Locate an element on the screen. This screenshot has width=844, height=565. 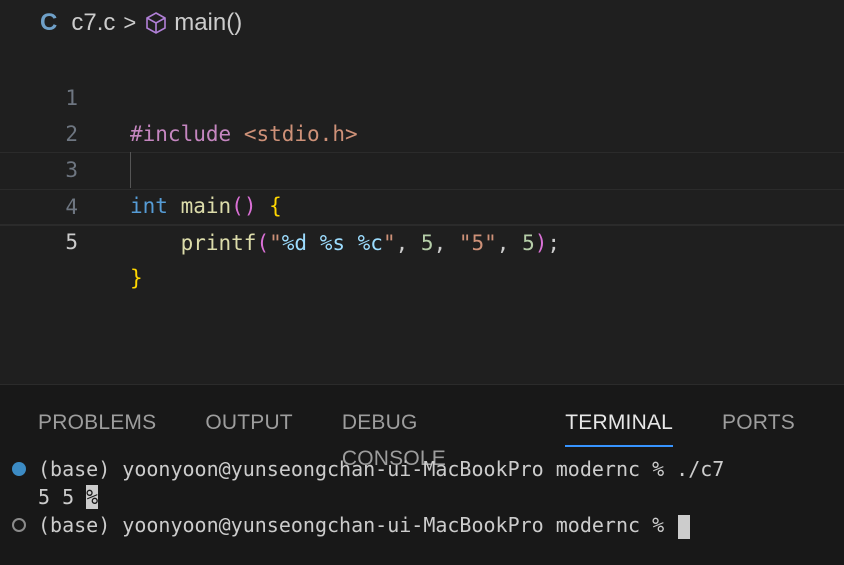
tab-ports: PORTS is located at coordinates (758, 425).